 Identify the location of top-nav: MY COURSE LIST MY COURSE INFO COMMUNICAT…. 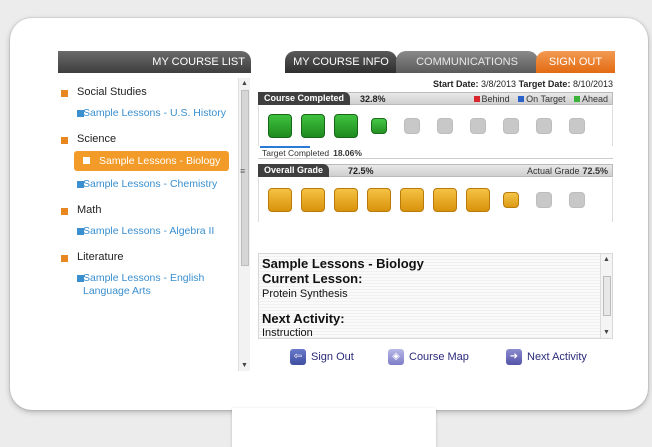
(336, 62).